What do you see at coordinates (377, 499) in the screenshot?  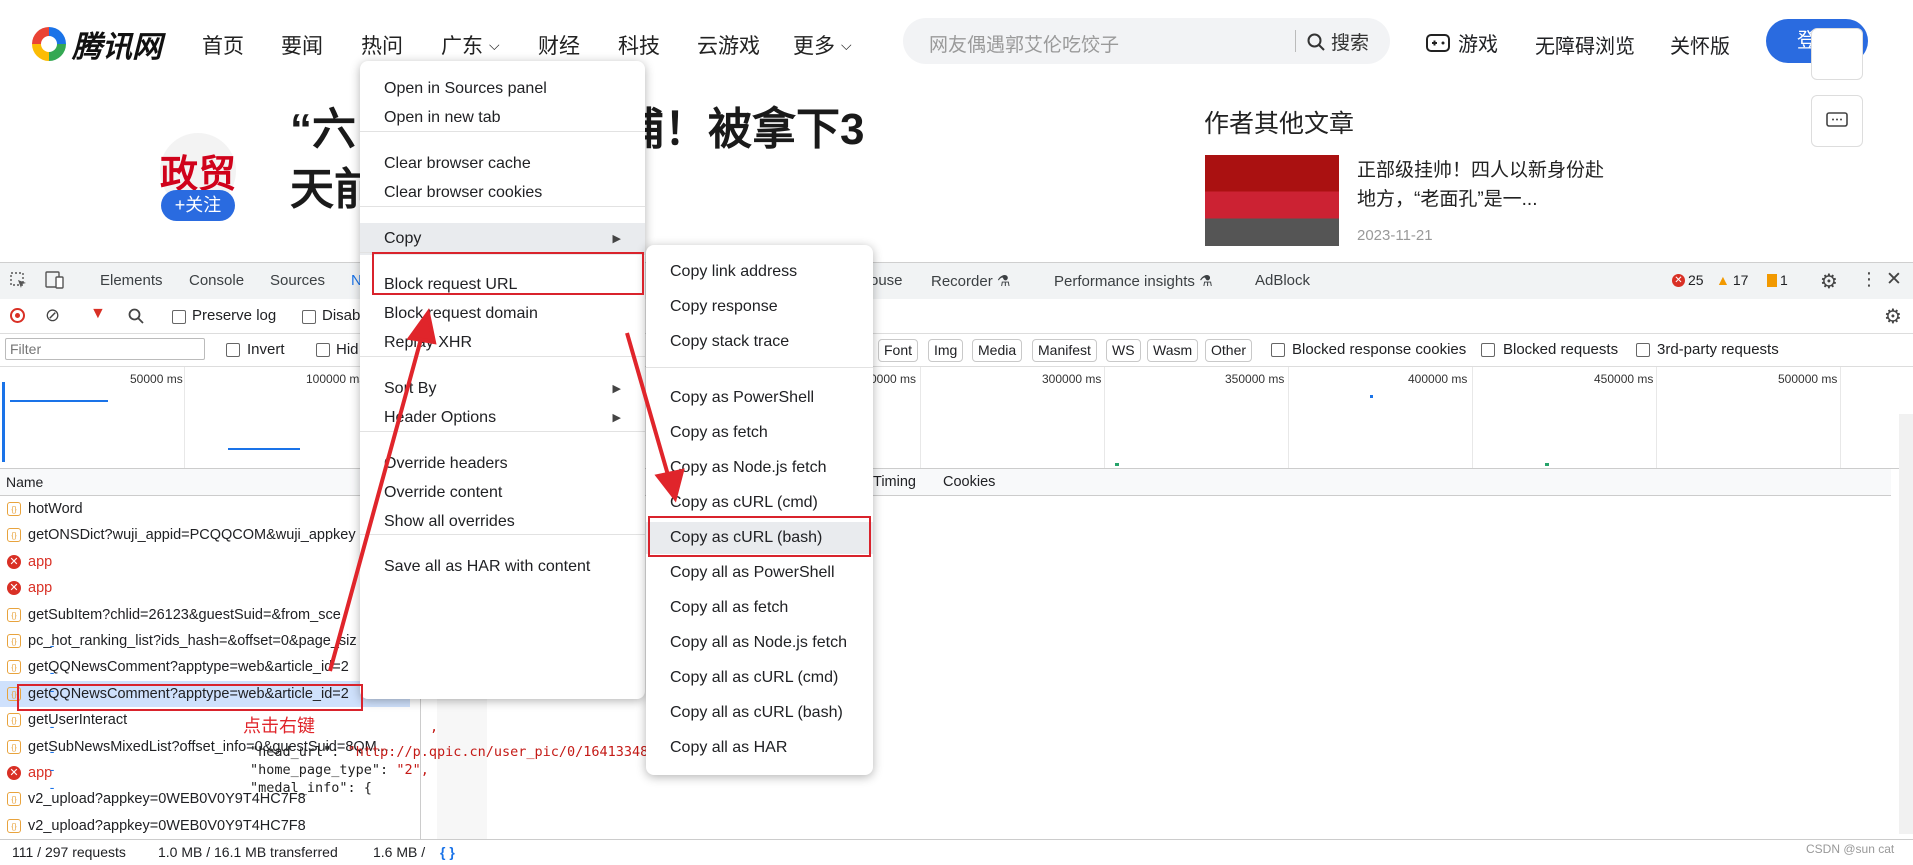 I see `arrow-to-copy` at bounding box center [377, 499].